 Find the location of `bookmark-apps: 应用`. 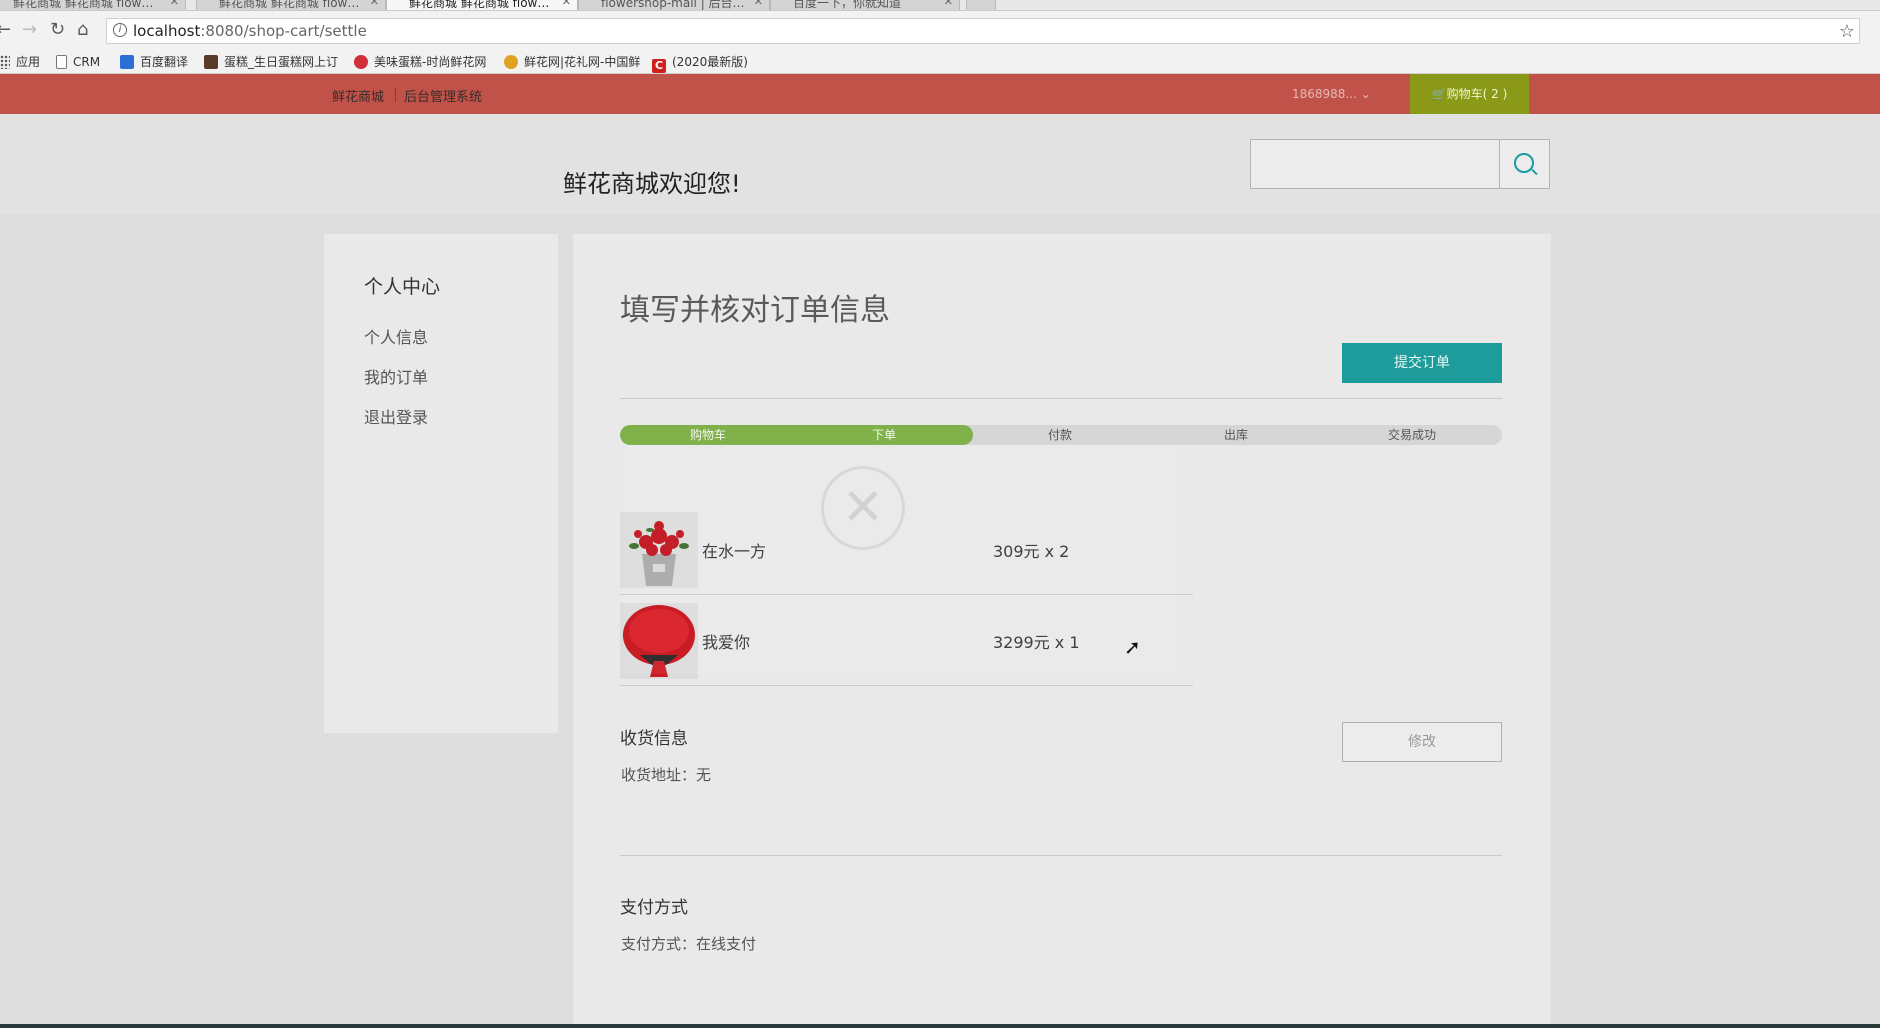

bookmark-apps: 应用 is located at coordinates (20, 62).